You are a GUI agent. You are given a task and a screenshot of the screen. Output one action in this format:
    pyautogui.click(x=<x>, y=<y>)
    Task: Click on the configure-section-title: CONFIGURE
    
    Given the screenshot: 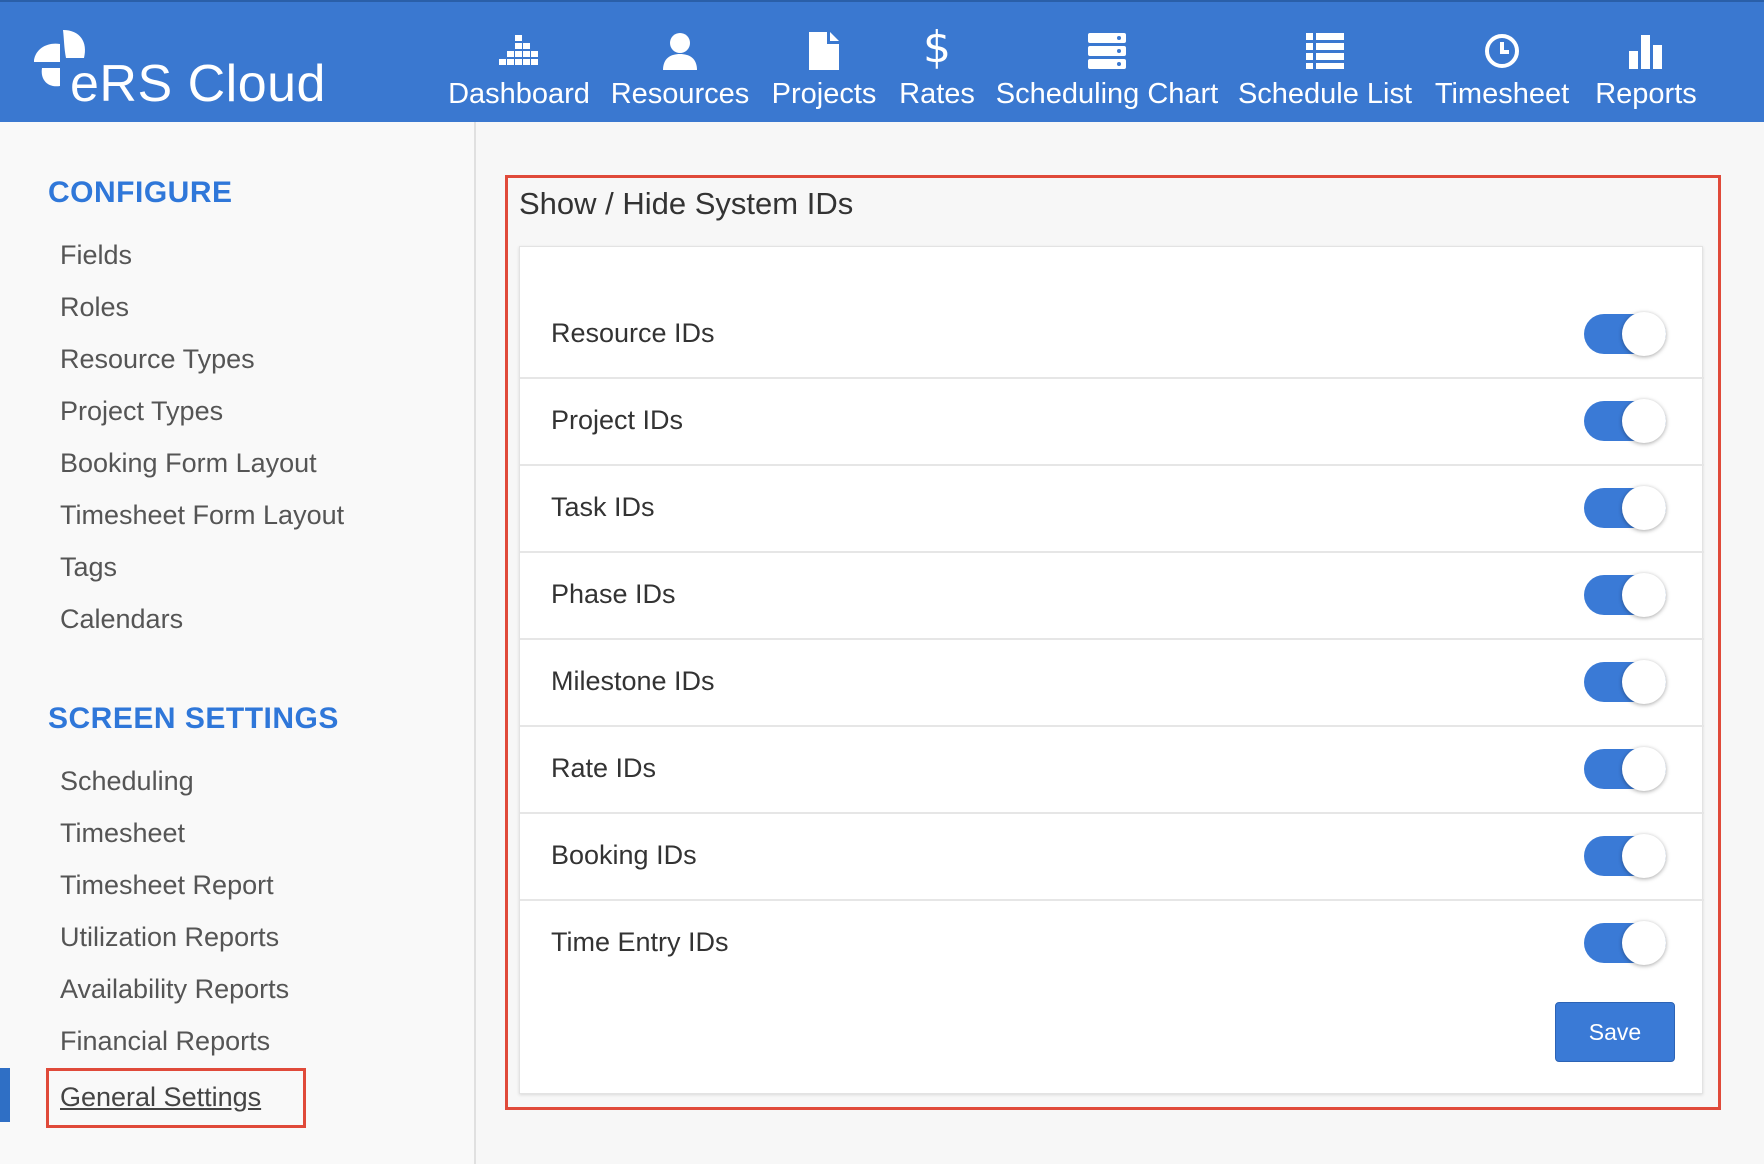 What is the action you would take?
    pyautogui.click(x=140, y=192)
    